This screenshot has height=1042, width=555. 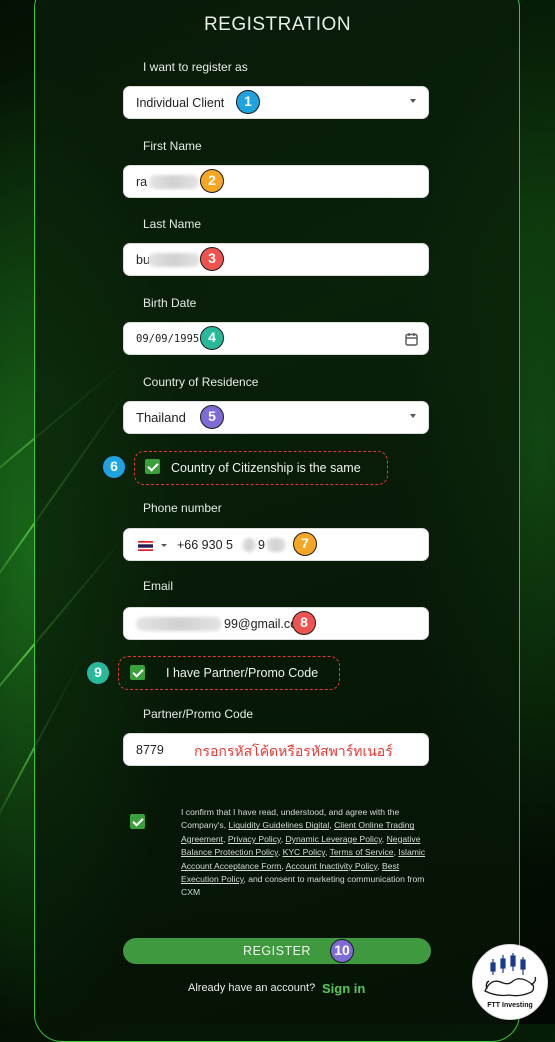 What do you see at coordinates (212, 417) in the screenshot?
I see `step-badge-5: 5` at bounding box center [212, 417].